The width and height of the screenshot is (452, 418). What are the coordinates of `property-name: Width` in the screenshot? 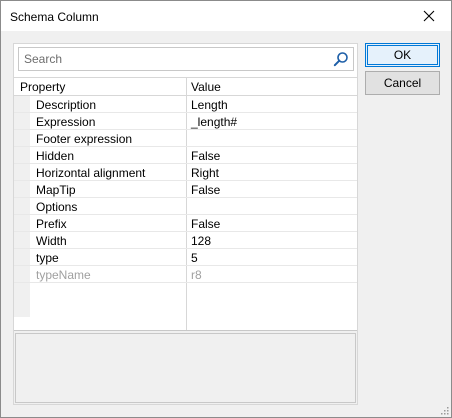 It's located at (51, 241).